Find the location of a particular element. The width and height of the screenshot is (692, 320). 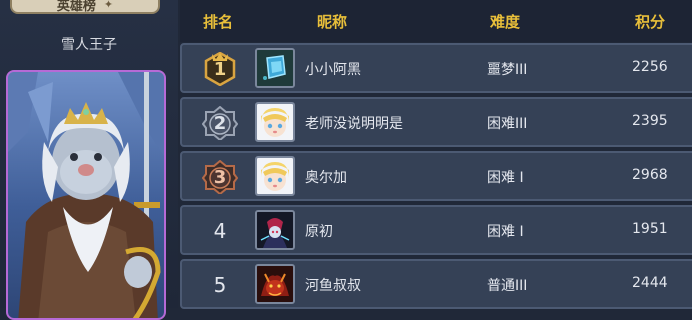

player-nickname: 原初 is located at coordinates (319, 232).